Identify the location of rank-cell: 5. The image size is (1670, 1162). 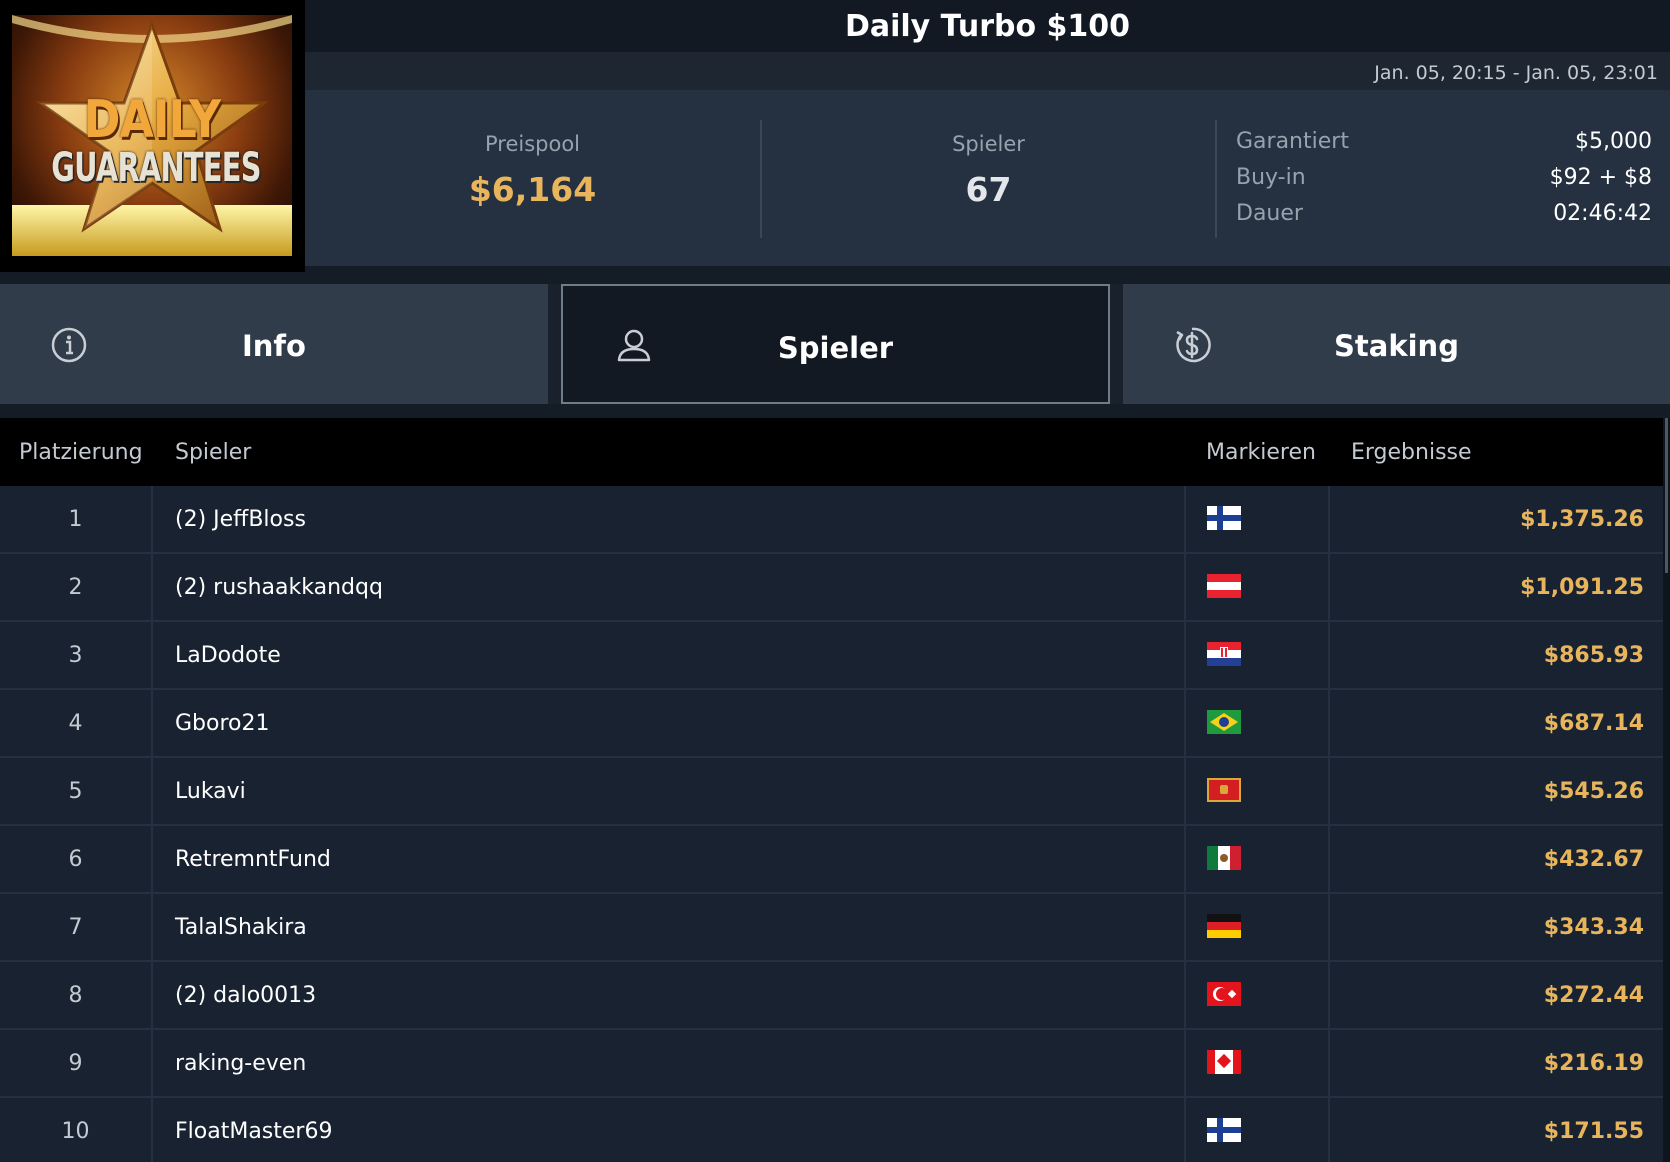
(76, 791).